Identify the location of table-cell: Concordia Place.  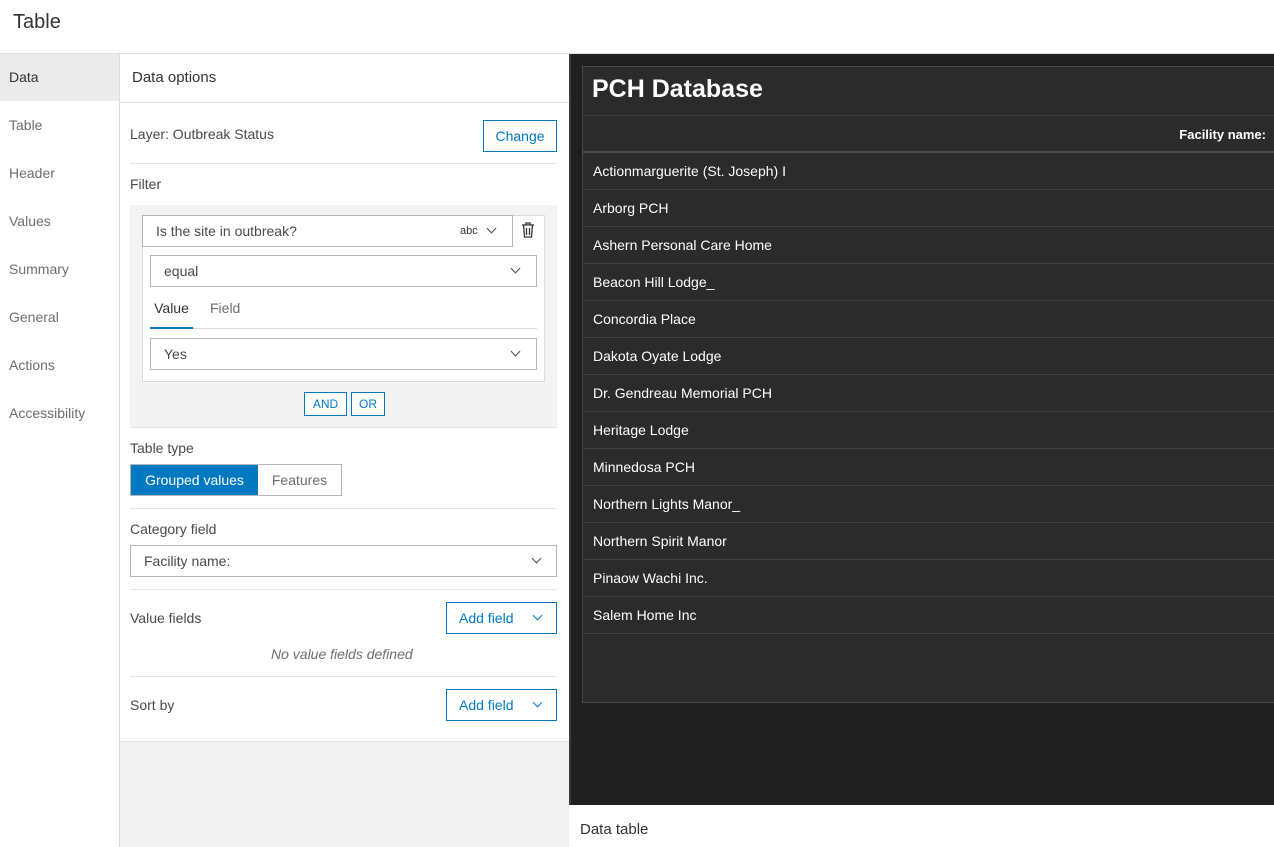
(644, 319).